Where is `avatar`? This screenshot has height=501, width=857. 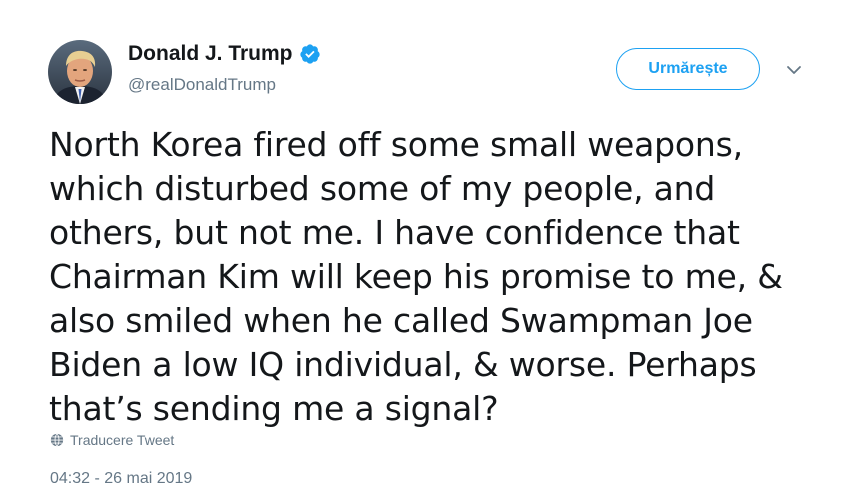 avatar is located at coordinates (80, 72).